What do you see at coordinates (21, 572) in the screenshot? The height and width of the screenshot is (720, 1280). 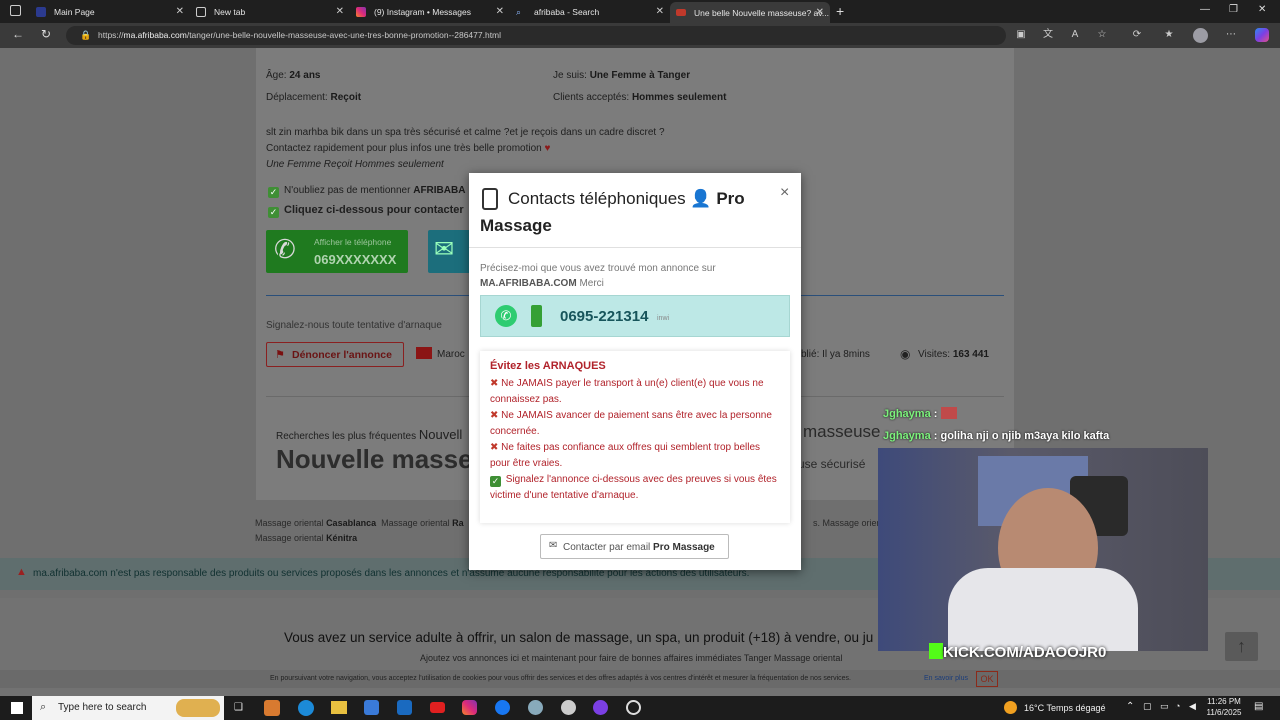 I see `warning-triangle-icon: ▲` at bounding box center [21, 572].